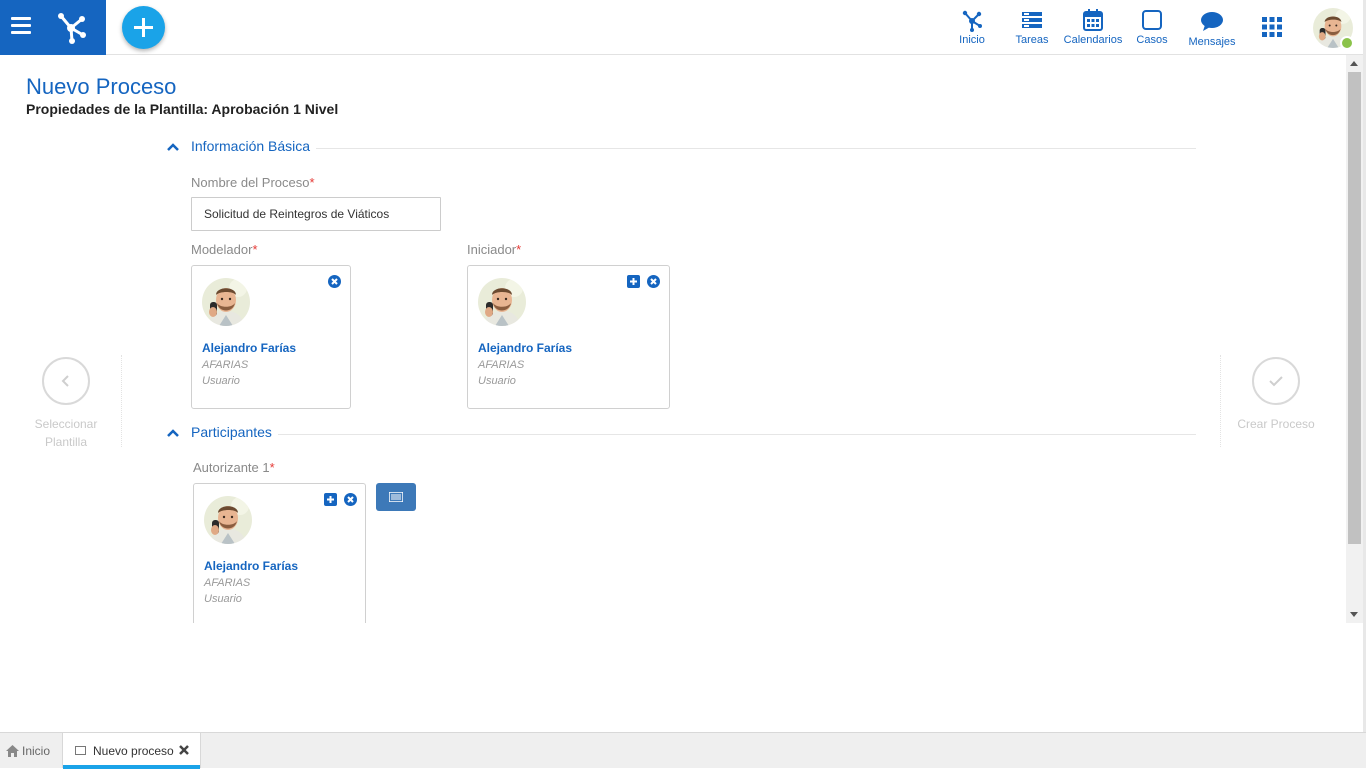 This screenshot has height=769, width=1366. Describe the element at coordinates (1354, 63) in the screenshot. I see `scroll-up-arrow-icon` at that location.